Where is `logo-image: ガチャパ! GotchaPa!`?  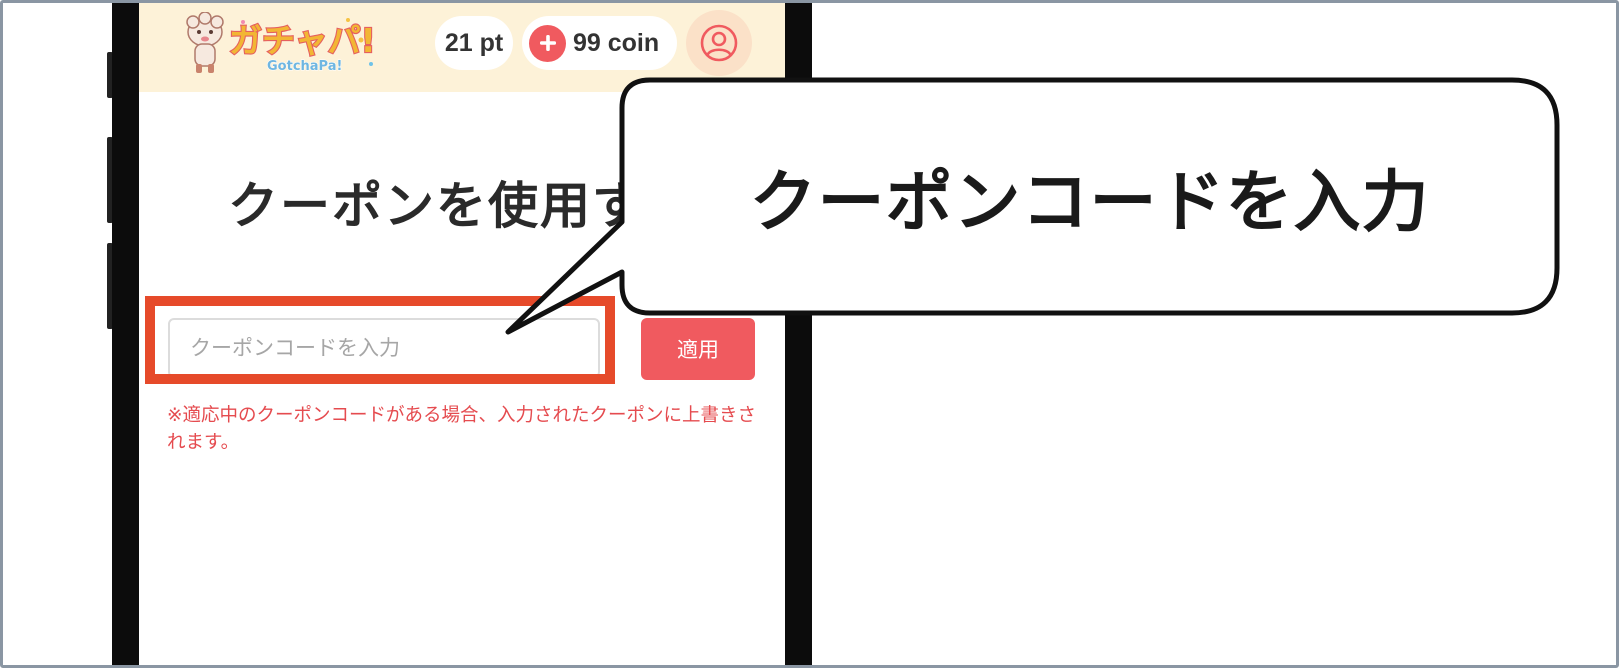 logo-image: ガチャパ! GotchaPa! is located at coordinates (281, 43).